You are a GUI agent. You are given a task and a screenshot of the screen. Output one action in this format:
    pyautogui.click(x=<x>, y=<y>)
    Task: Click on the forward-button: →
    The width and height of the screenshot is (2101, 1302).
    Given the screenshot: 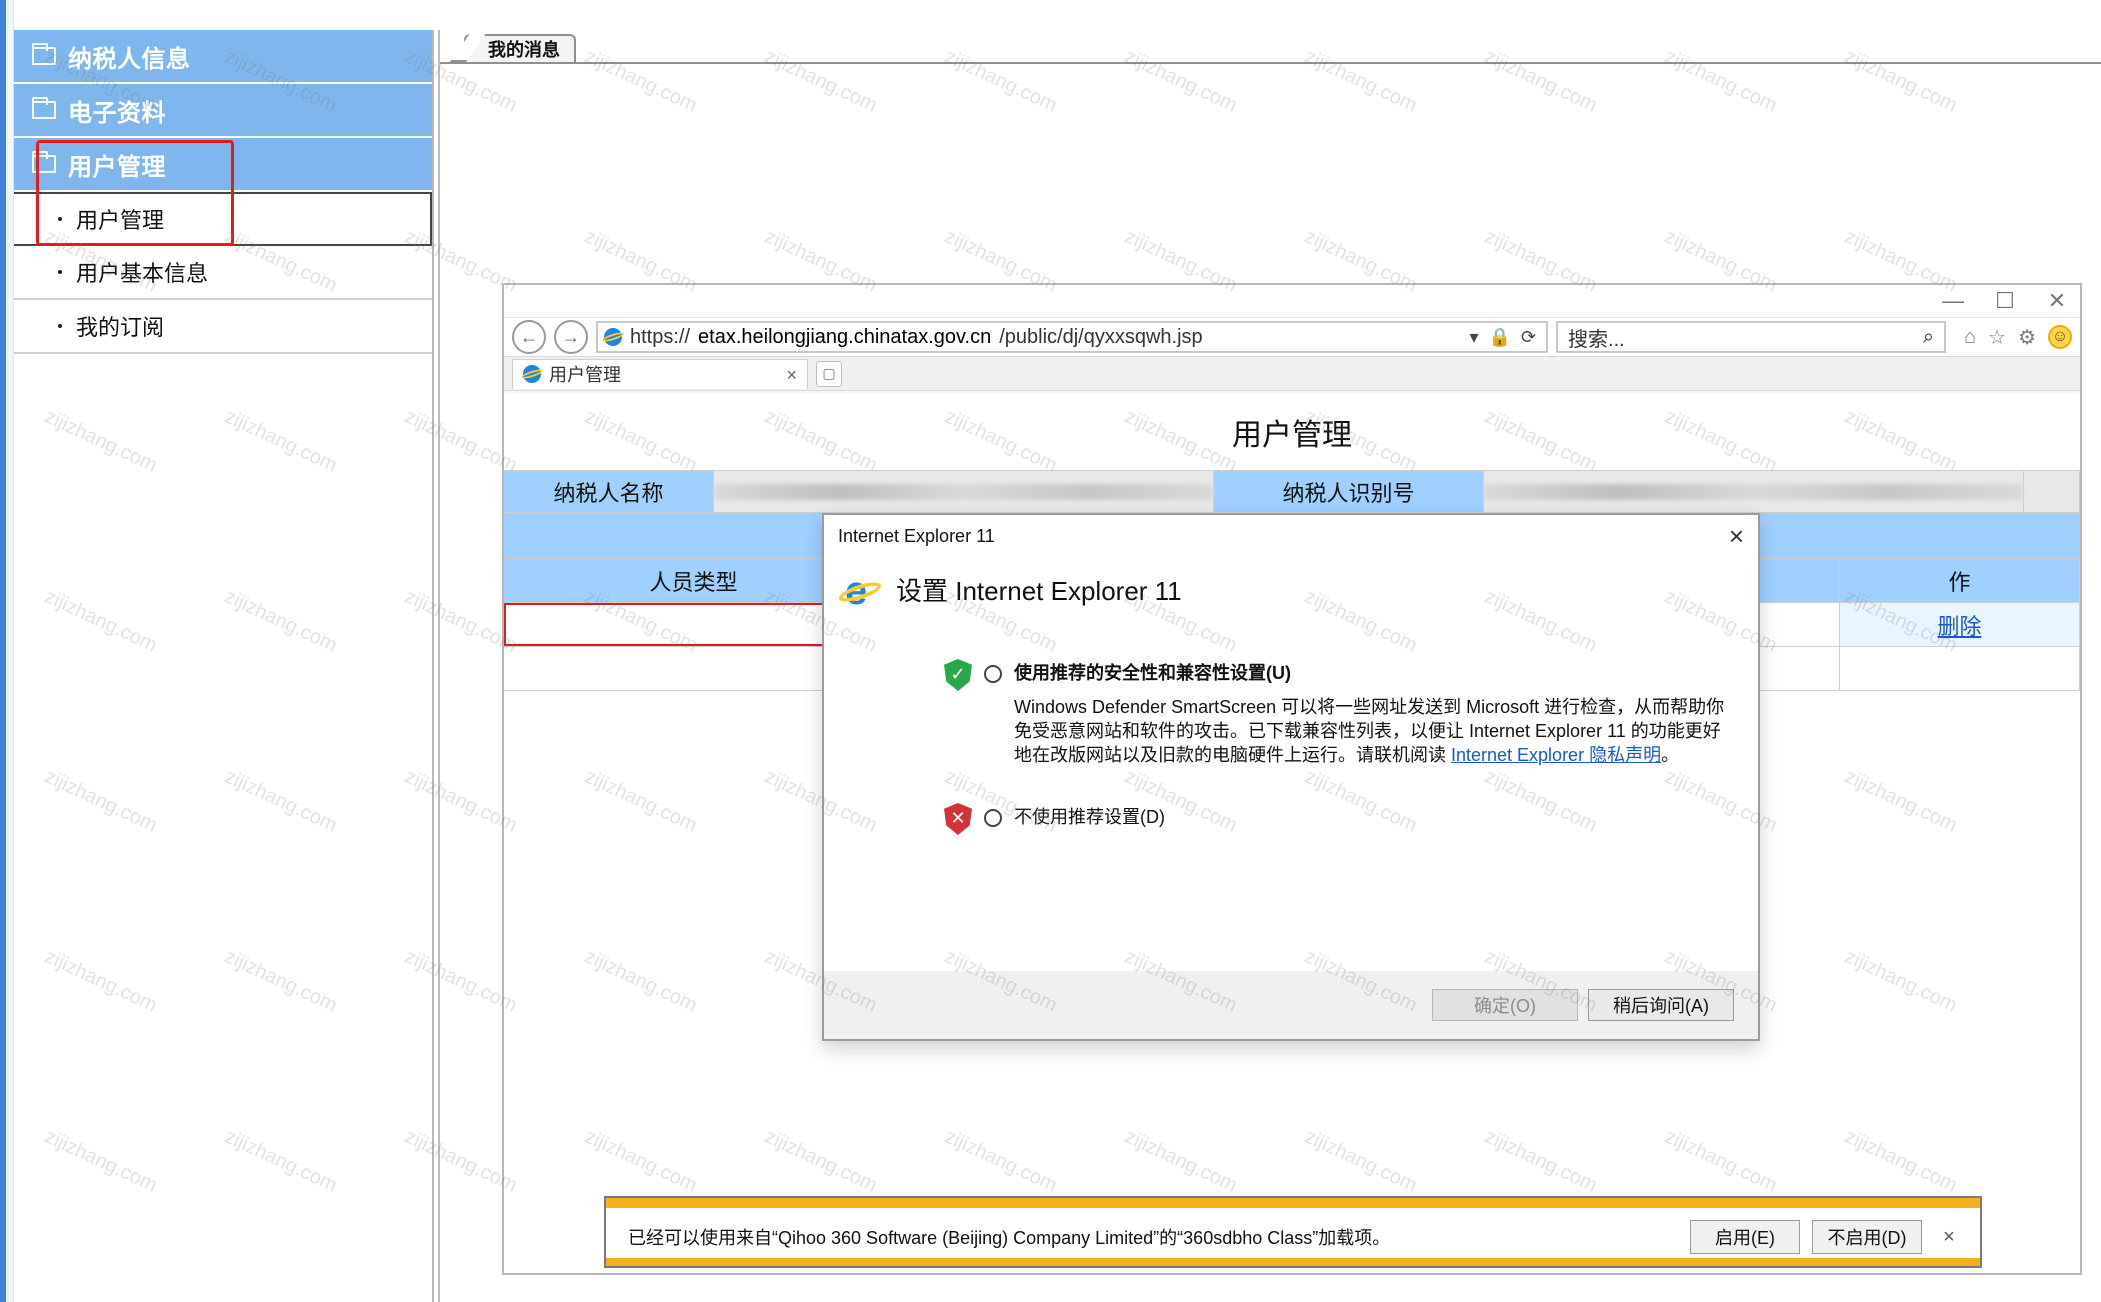 What is the action you would take?
    pyautogui.click(x=571, y=337)
    